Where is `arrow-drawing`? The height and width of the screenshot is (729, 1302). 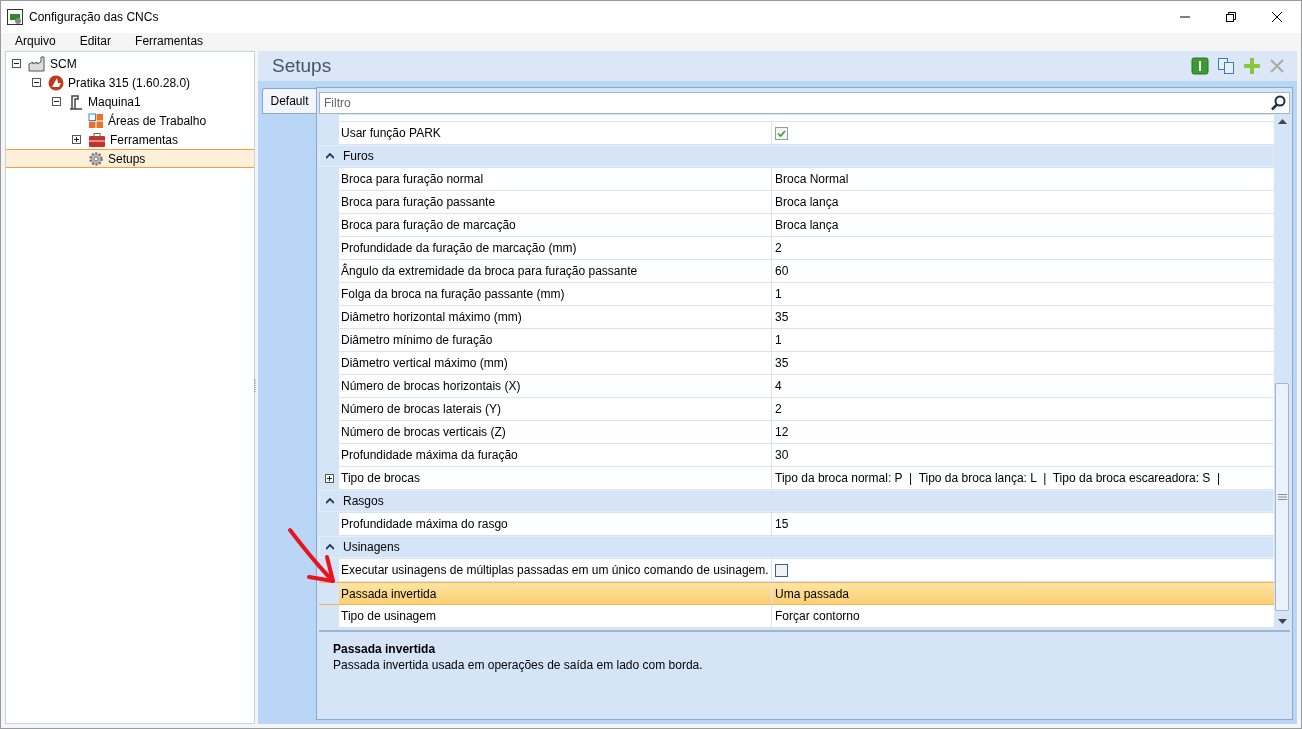 arrow-drawing is located at coordinates (312, 556).